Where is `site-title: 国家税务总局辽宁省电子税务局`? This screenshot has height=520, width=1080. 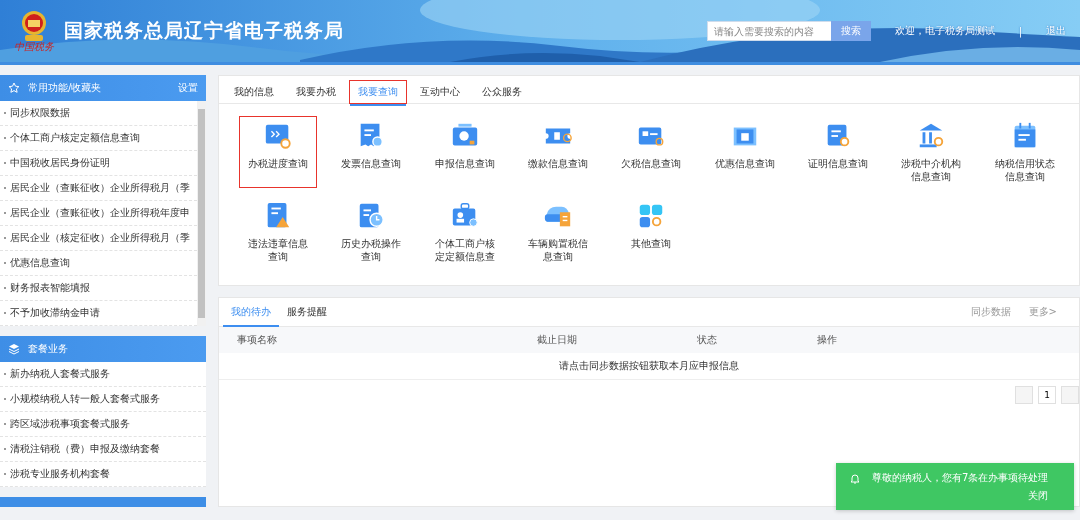
site-title: 国家税务总局辽宁省电子税务局 is located at coordinates (204, 30).